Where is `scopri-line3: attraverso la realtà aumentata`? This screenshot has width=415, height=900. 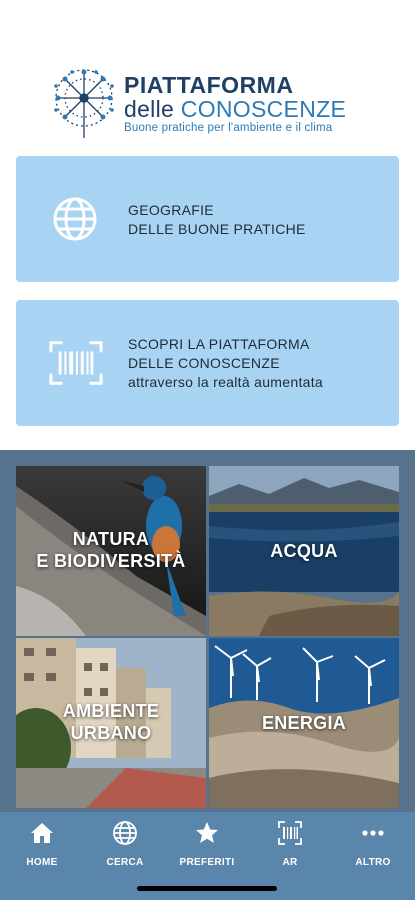 scopri-line3: attraverso la realtà aumentata is located at coordinates (225, 382).